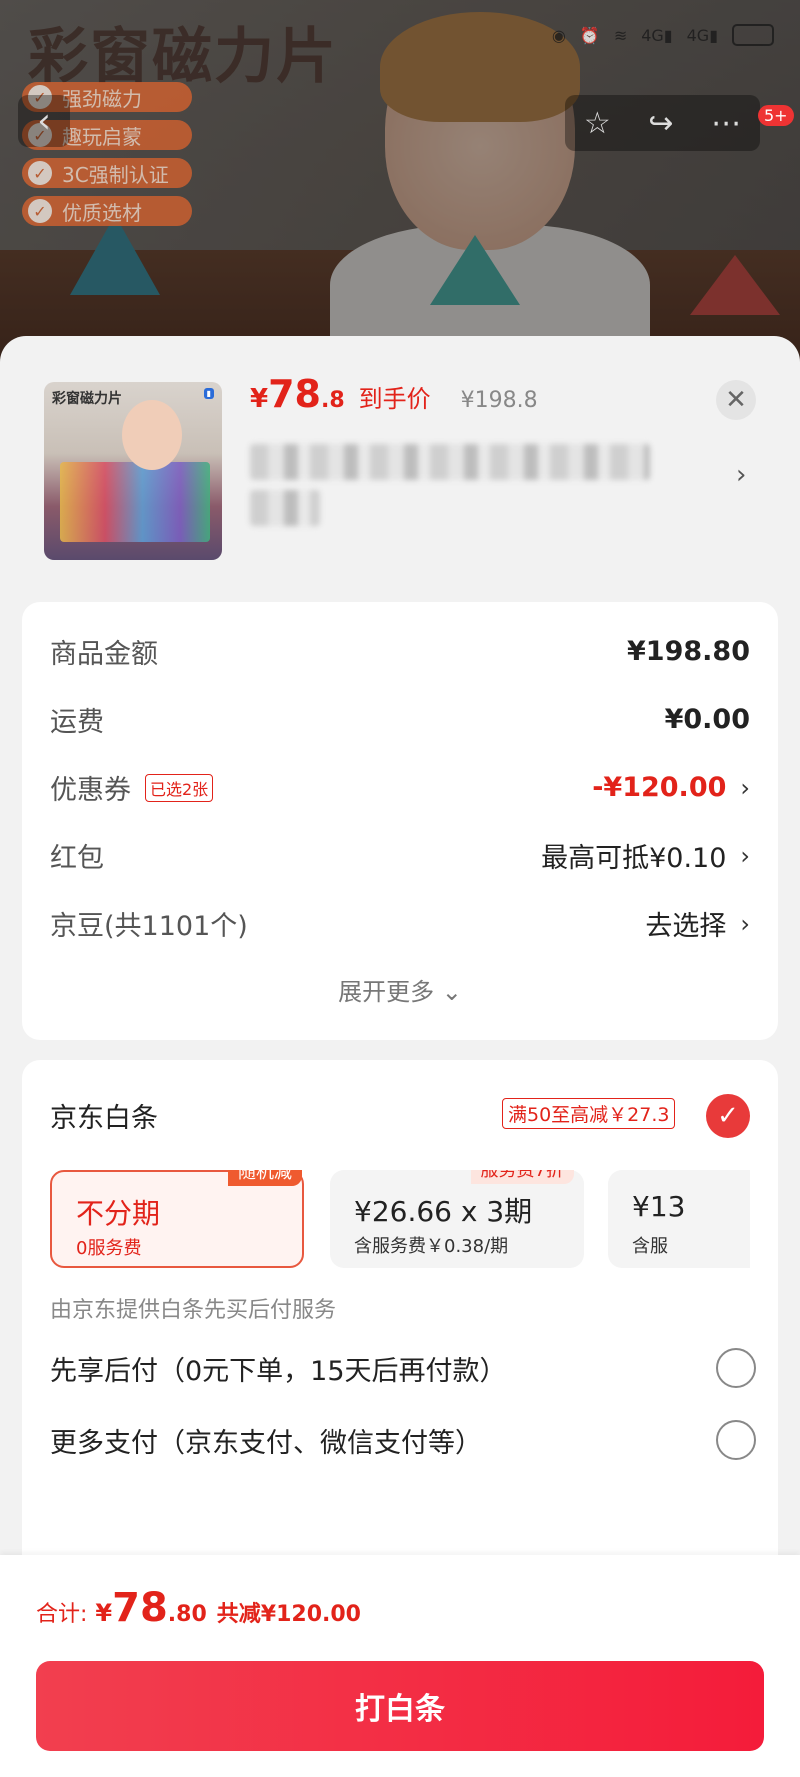 This screenshot has height=1777, width=800. What do you see at coordinates (288, 1614) in the screenshot?
I see `total-saving: 共减¥120.00` at bounding box center [288, 1614].